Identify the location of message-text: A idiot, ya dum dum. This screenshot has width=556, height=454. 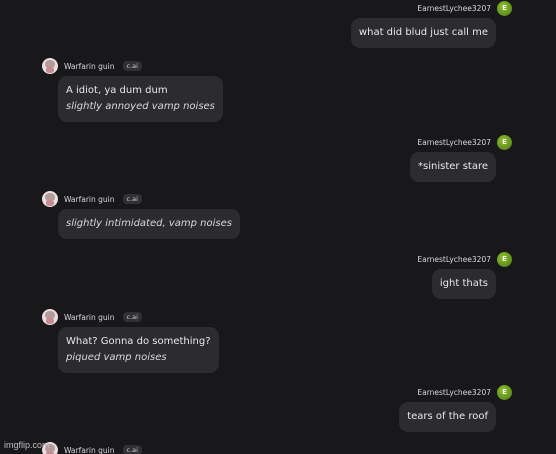
(117, 90).